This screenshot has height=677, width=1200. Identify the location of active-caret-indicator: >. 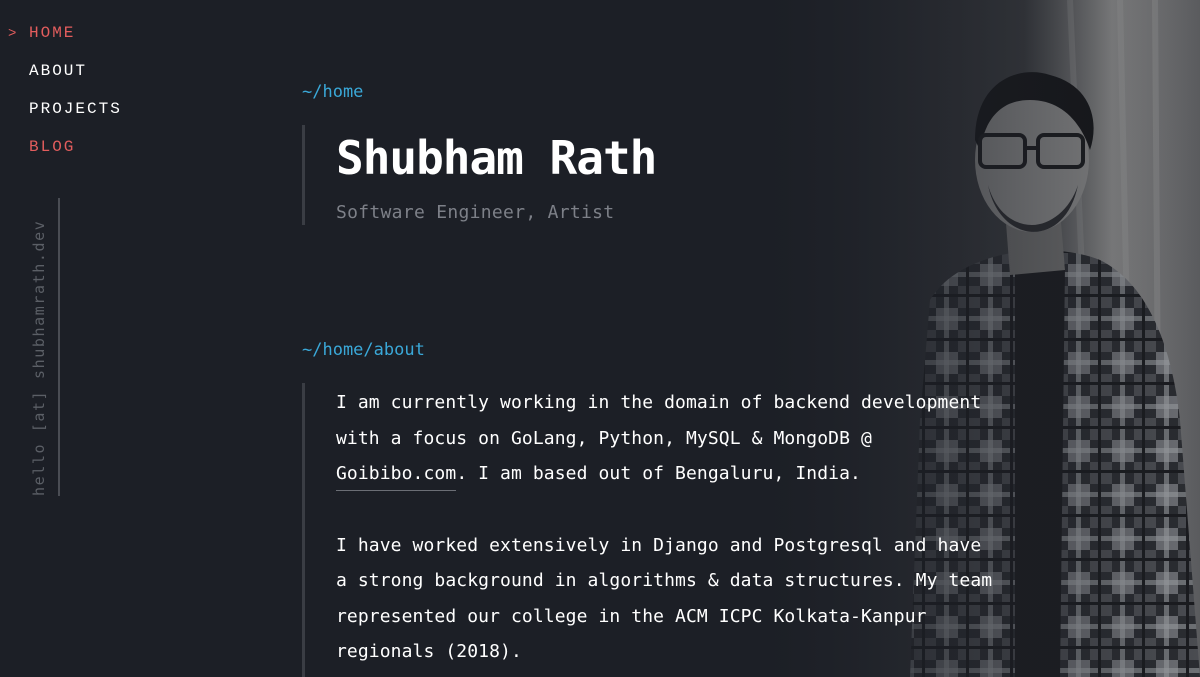
(13, 34).